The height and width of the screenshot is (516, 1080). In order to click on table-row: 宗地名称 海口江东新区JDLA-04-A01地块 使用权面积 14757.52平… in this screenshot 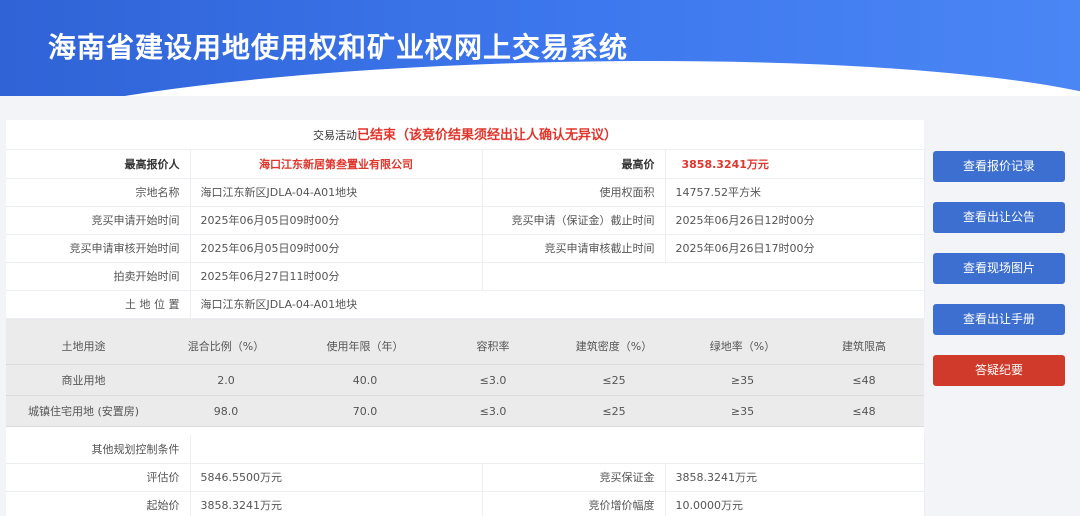, I will do `click(465, 192)`.